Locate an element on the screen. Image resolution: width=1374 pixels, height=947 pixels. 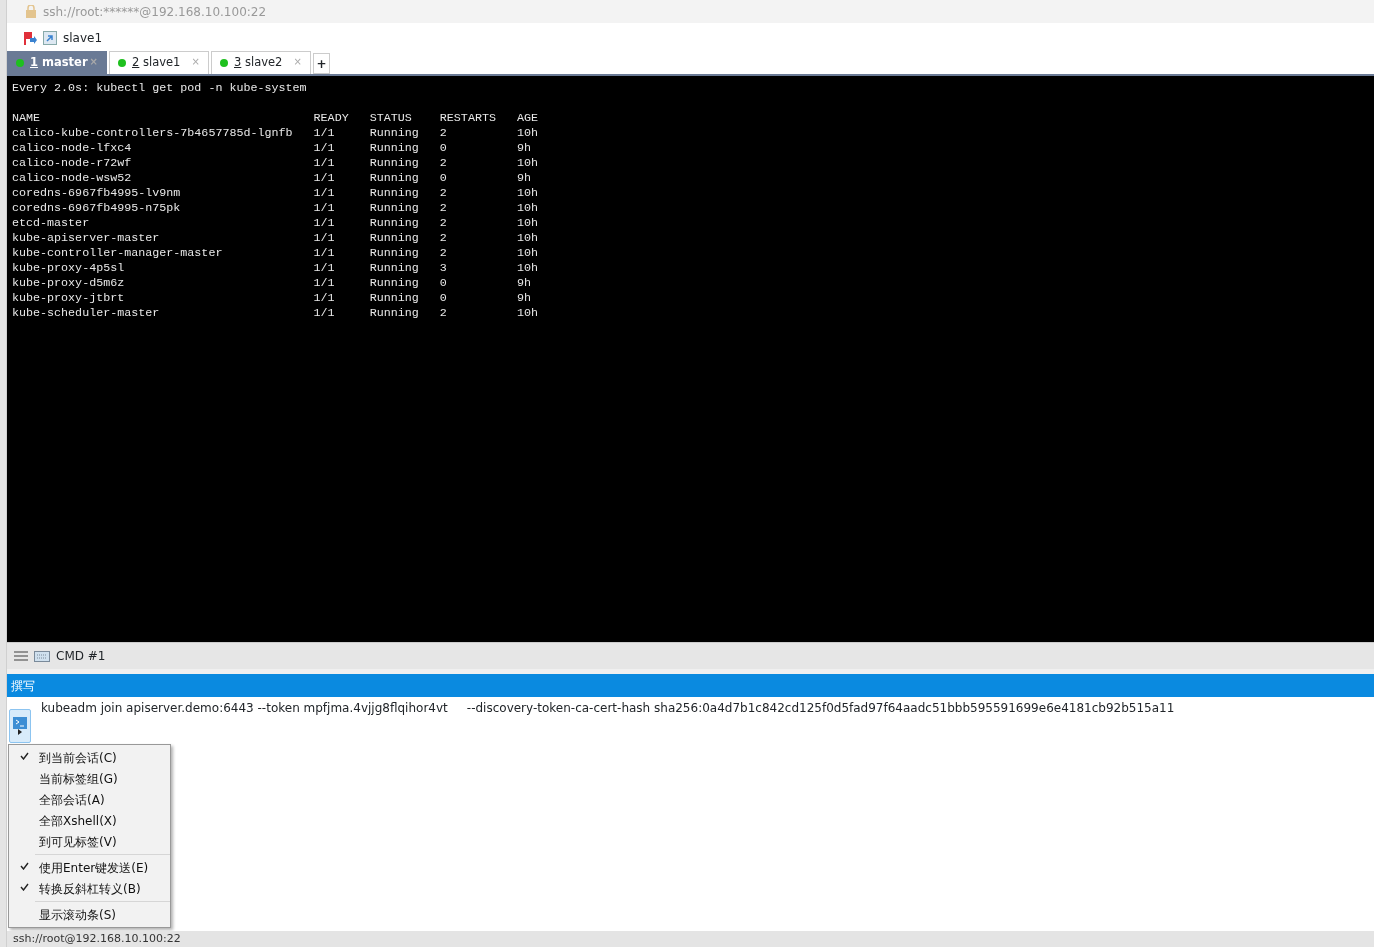
session-tab: 3 slave2 × is located at coordinates (261, 62).